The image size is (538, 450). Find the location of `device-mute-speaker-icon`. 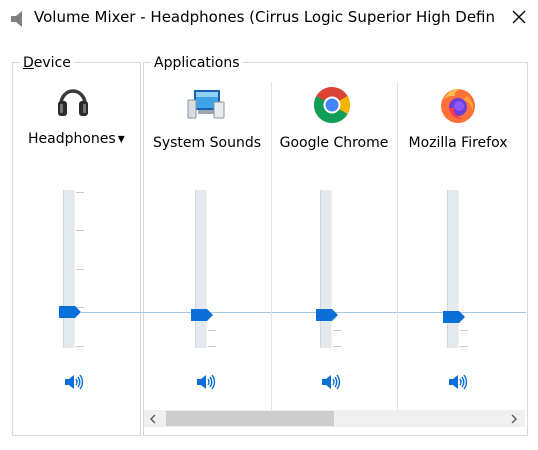

device-mute-speaker-icon is located at coordinates (75, 382).